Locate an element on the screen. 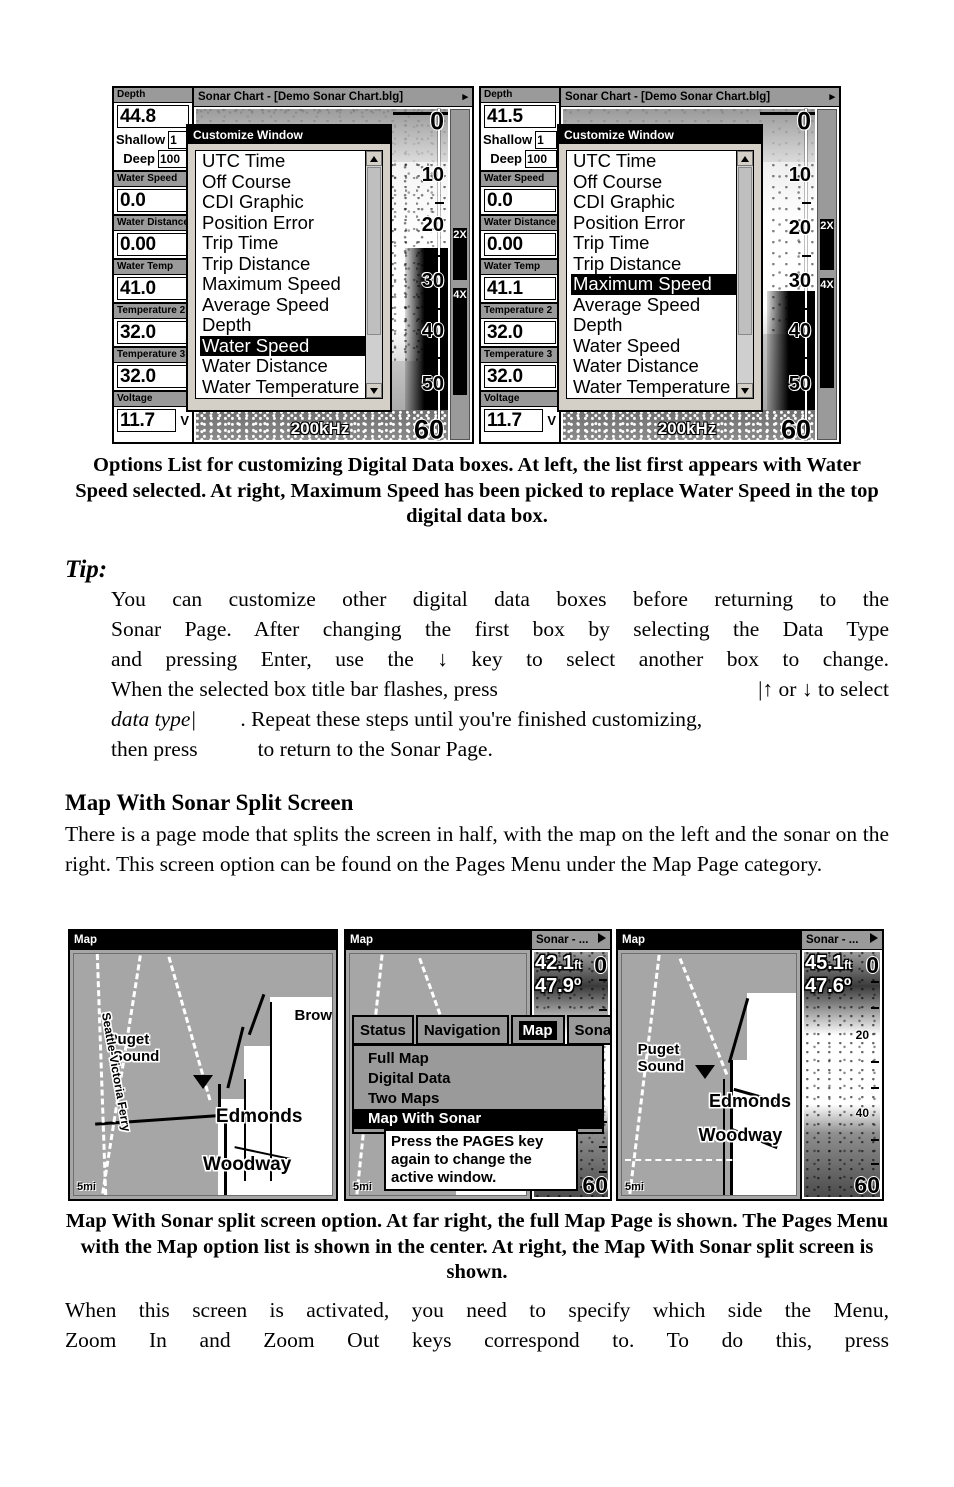 The height and width of the screenshot is (1487, 954). data-box-water-temp: Water Temp 41.0 is located at coordinates (153, 282).